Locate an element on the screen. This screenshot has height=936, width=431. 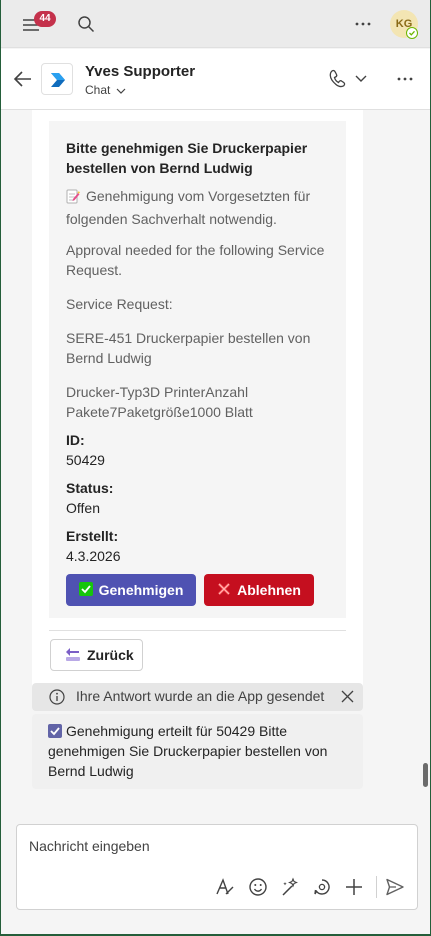
chat-title: Yves Supporter is located at coordinates (140, 71).